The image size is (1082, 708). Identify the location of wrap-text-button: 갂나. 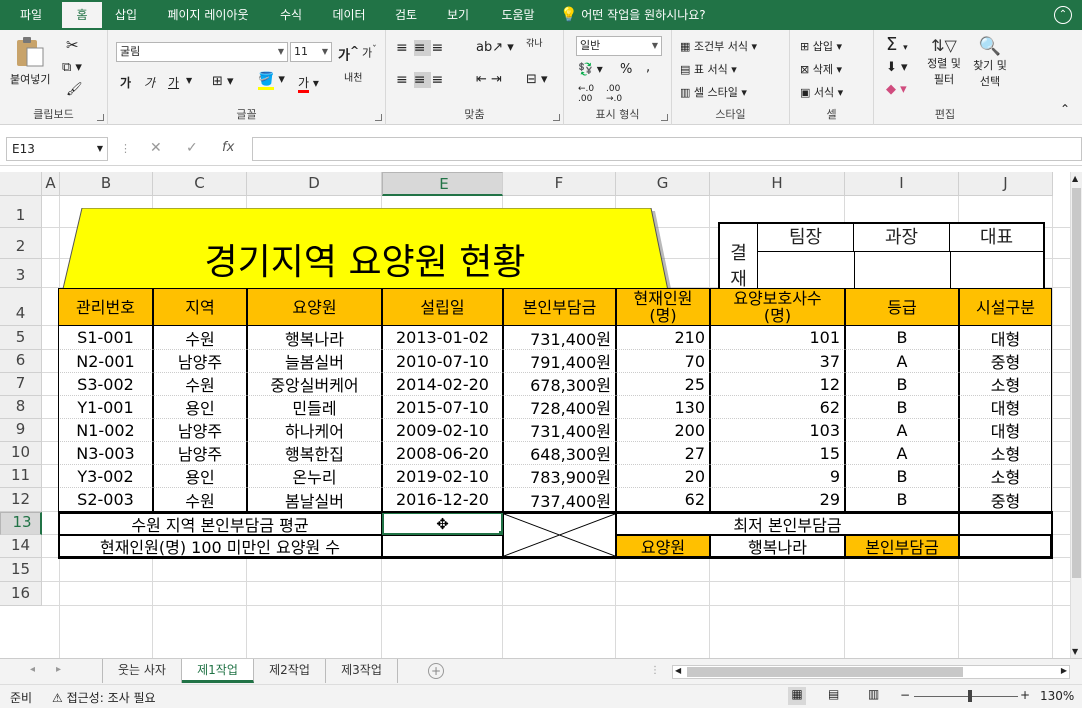
(537, 44).